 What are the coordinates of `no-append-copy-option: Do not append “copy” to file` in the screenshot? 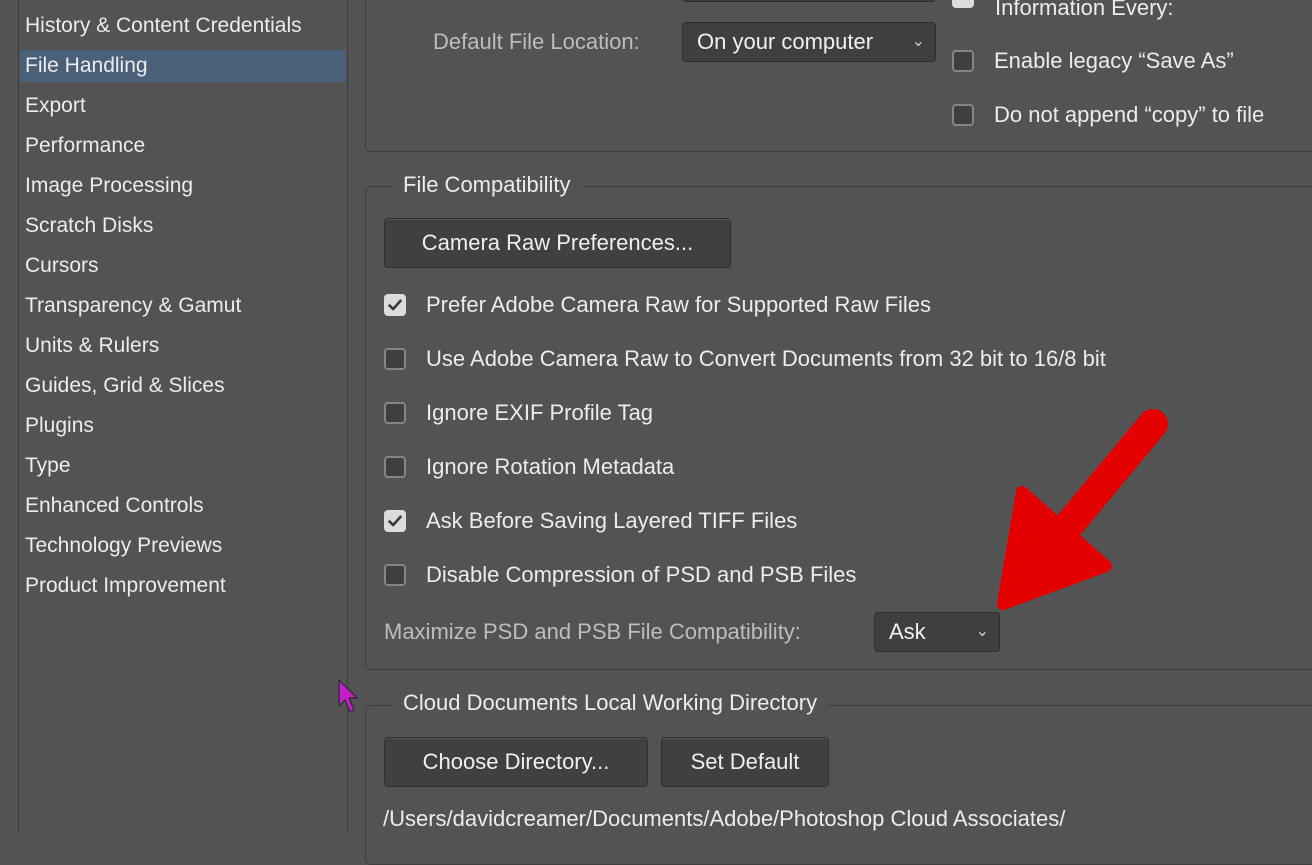 It's located at (1108, 115).